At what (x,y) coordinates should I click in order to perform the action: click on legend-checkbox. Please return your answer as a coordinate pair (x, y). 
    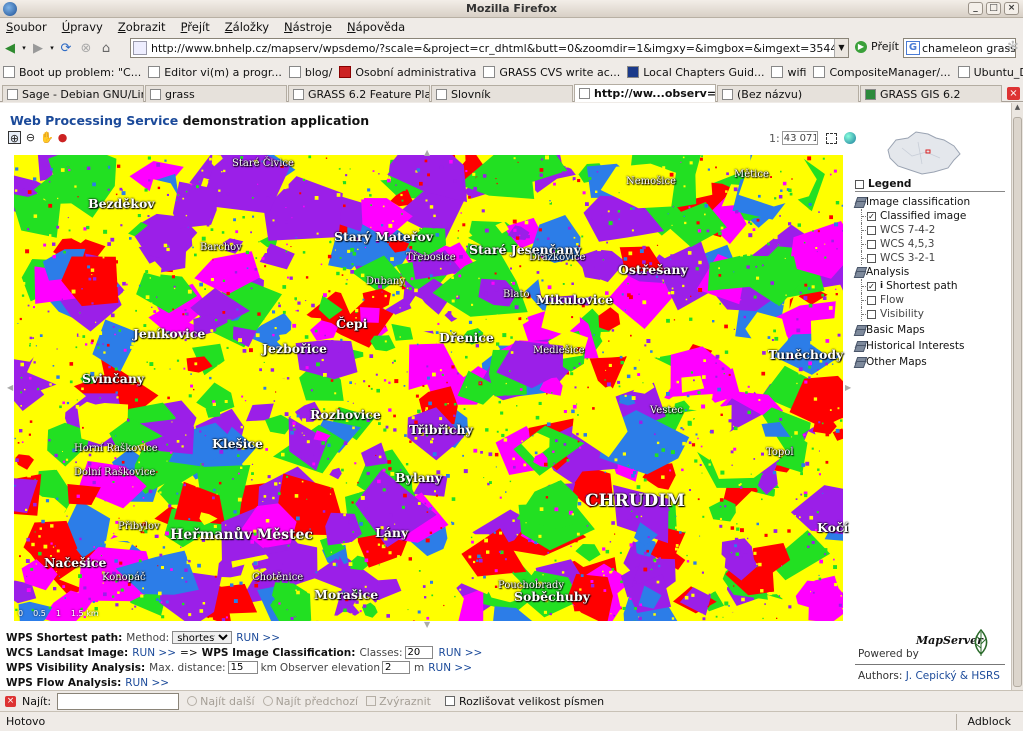
    Looking at the image, I should click on (859, 184).